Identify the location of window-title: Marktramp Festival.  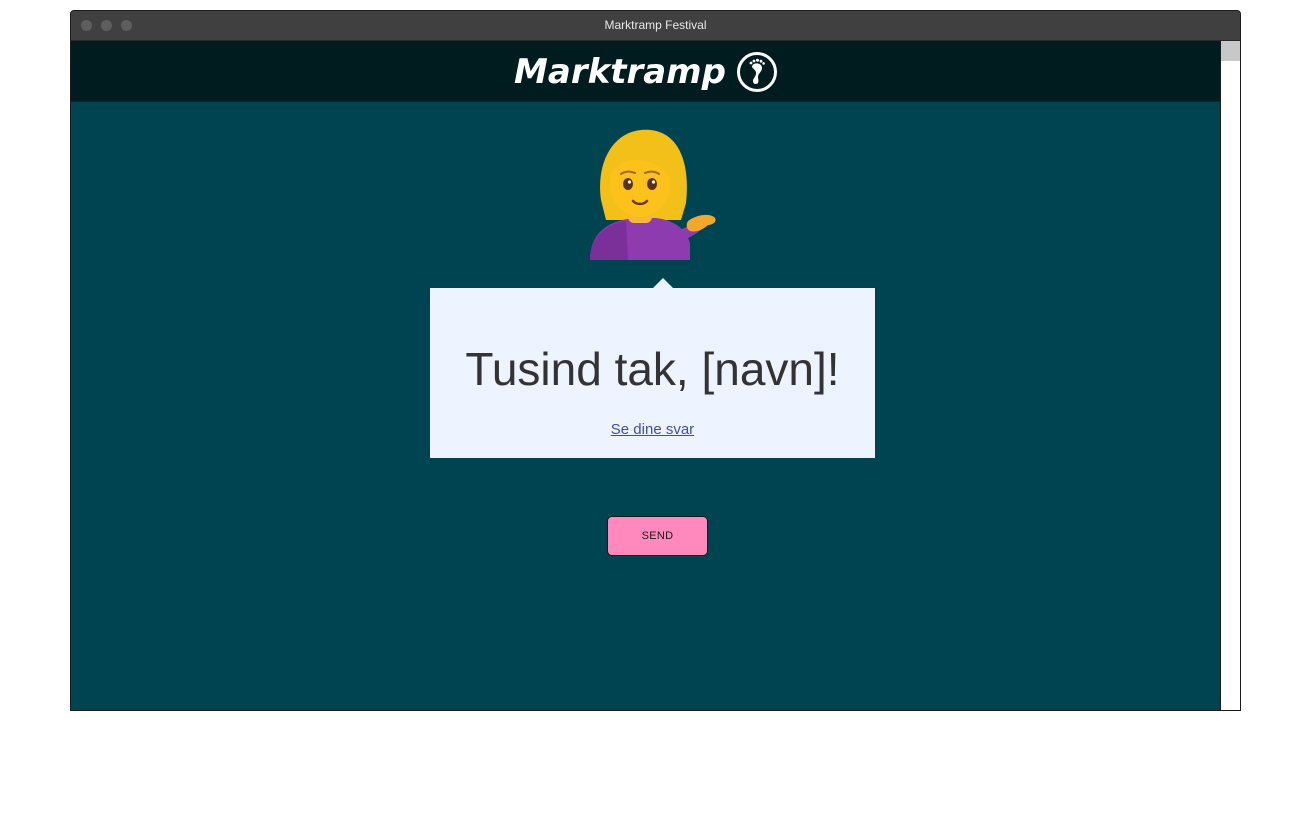
(655, 25).